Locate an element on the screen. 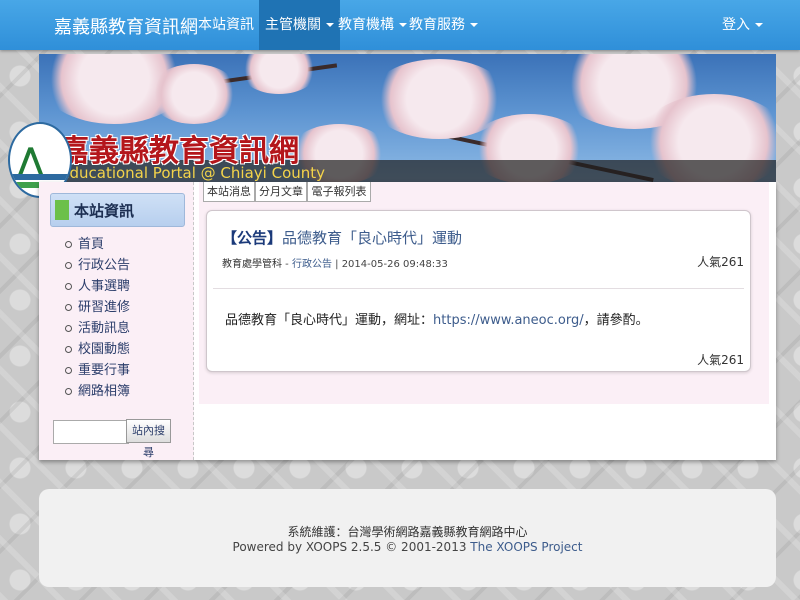  login-label: 登入 is located at coordinates (736, 25).